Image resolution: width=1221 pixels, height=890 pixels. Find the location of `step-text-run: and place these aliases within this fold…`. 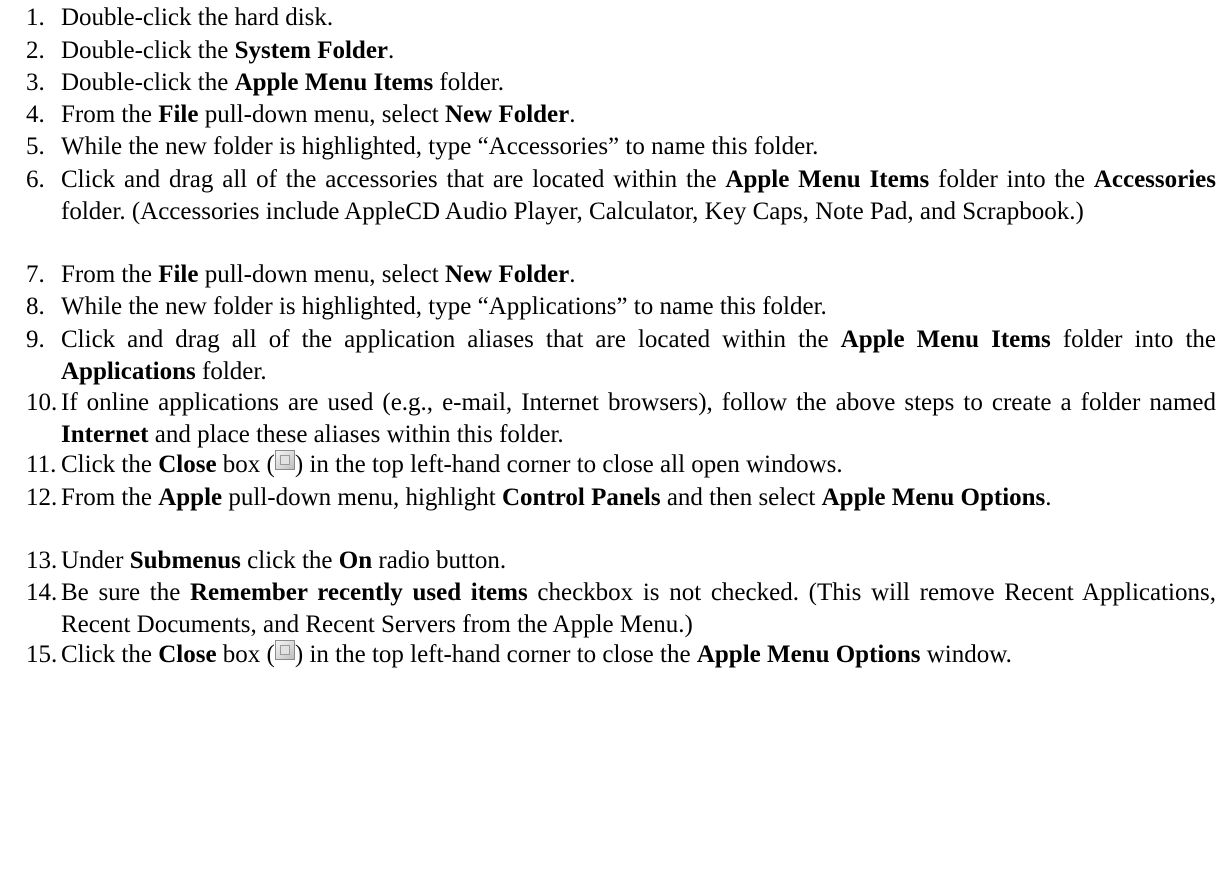

step-text-run: and place these aliases within this fold… is located at coordinates (356, 434).